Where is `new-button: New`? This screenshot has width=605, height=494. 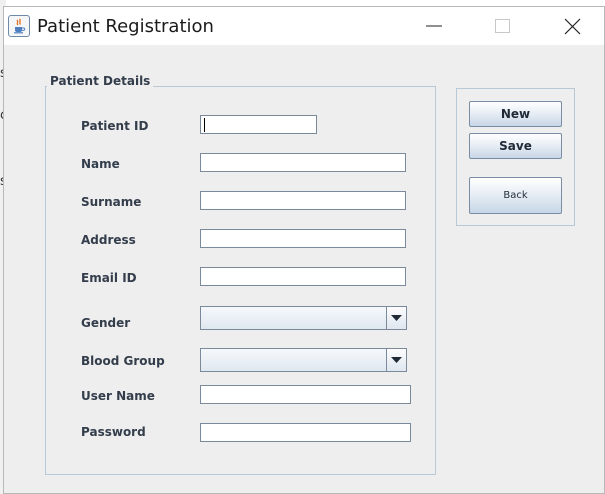 new-button: New is located at coordinates (515, 114).